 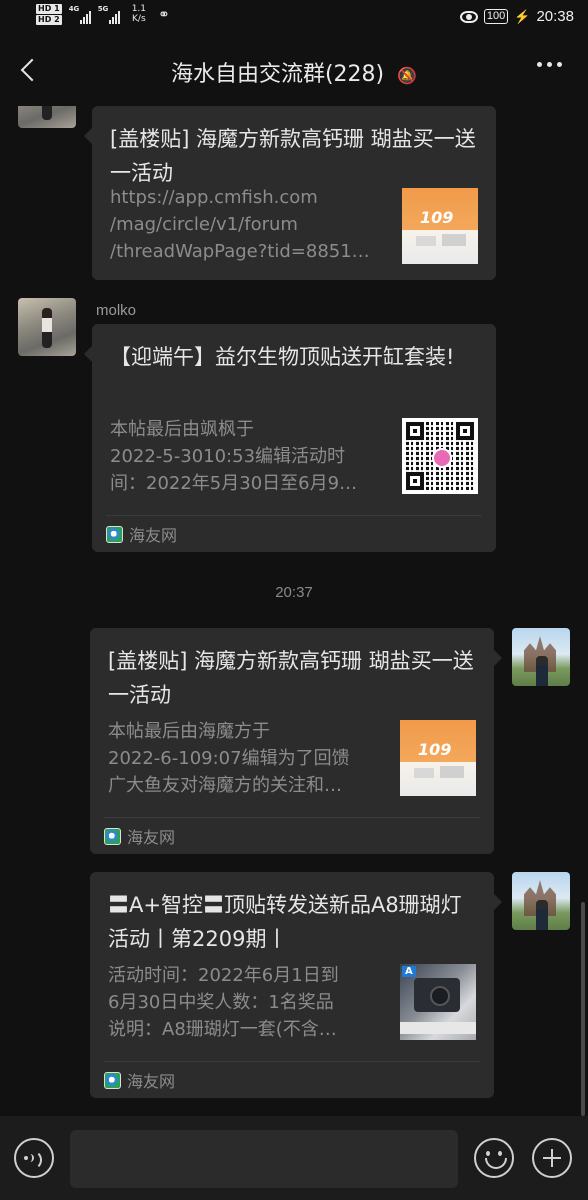 I want to click on net1-label: 4G, so click(x=74, y=9).